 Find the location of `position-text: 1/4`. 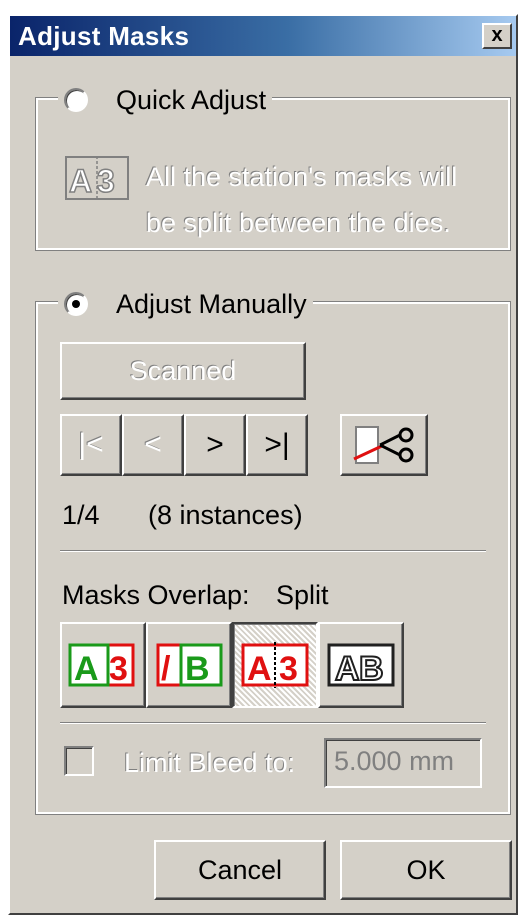

position-text: 1/4 is located at coordinates (81, 515).